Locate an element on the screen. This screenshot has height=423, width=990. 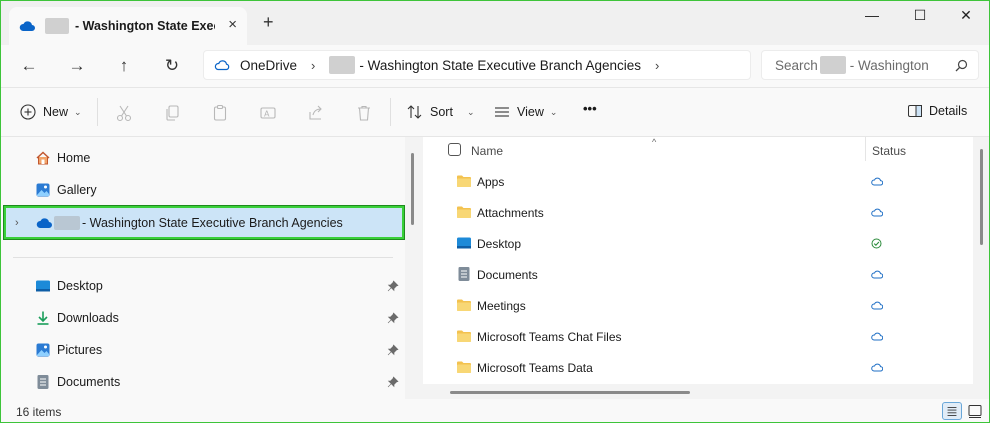
downloads-icon is located at coordinates (43, 318).